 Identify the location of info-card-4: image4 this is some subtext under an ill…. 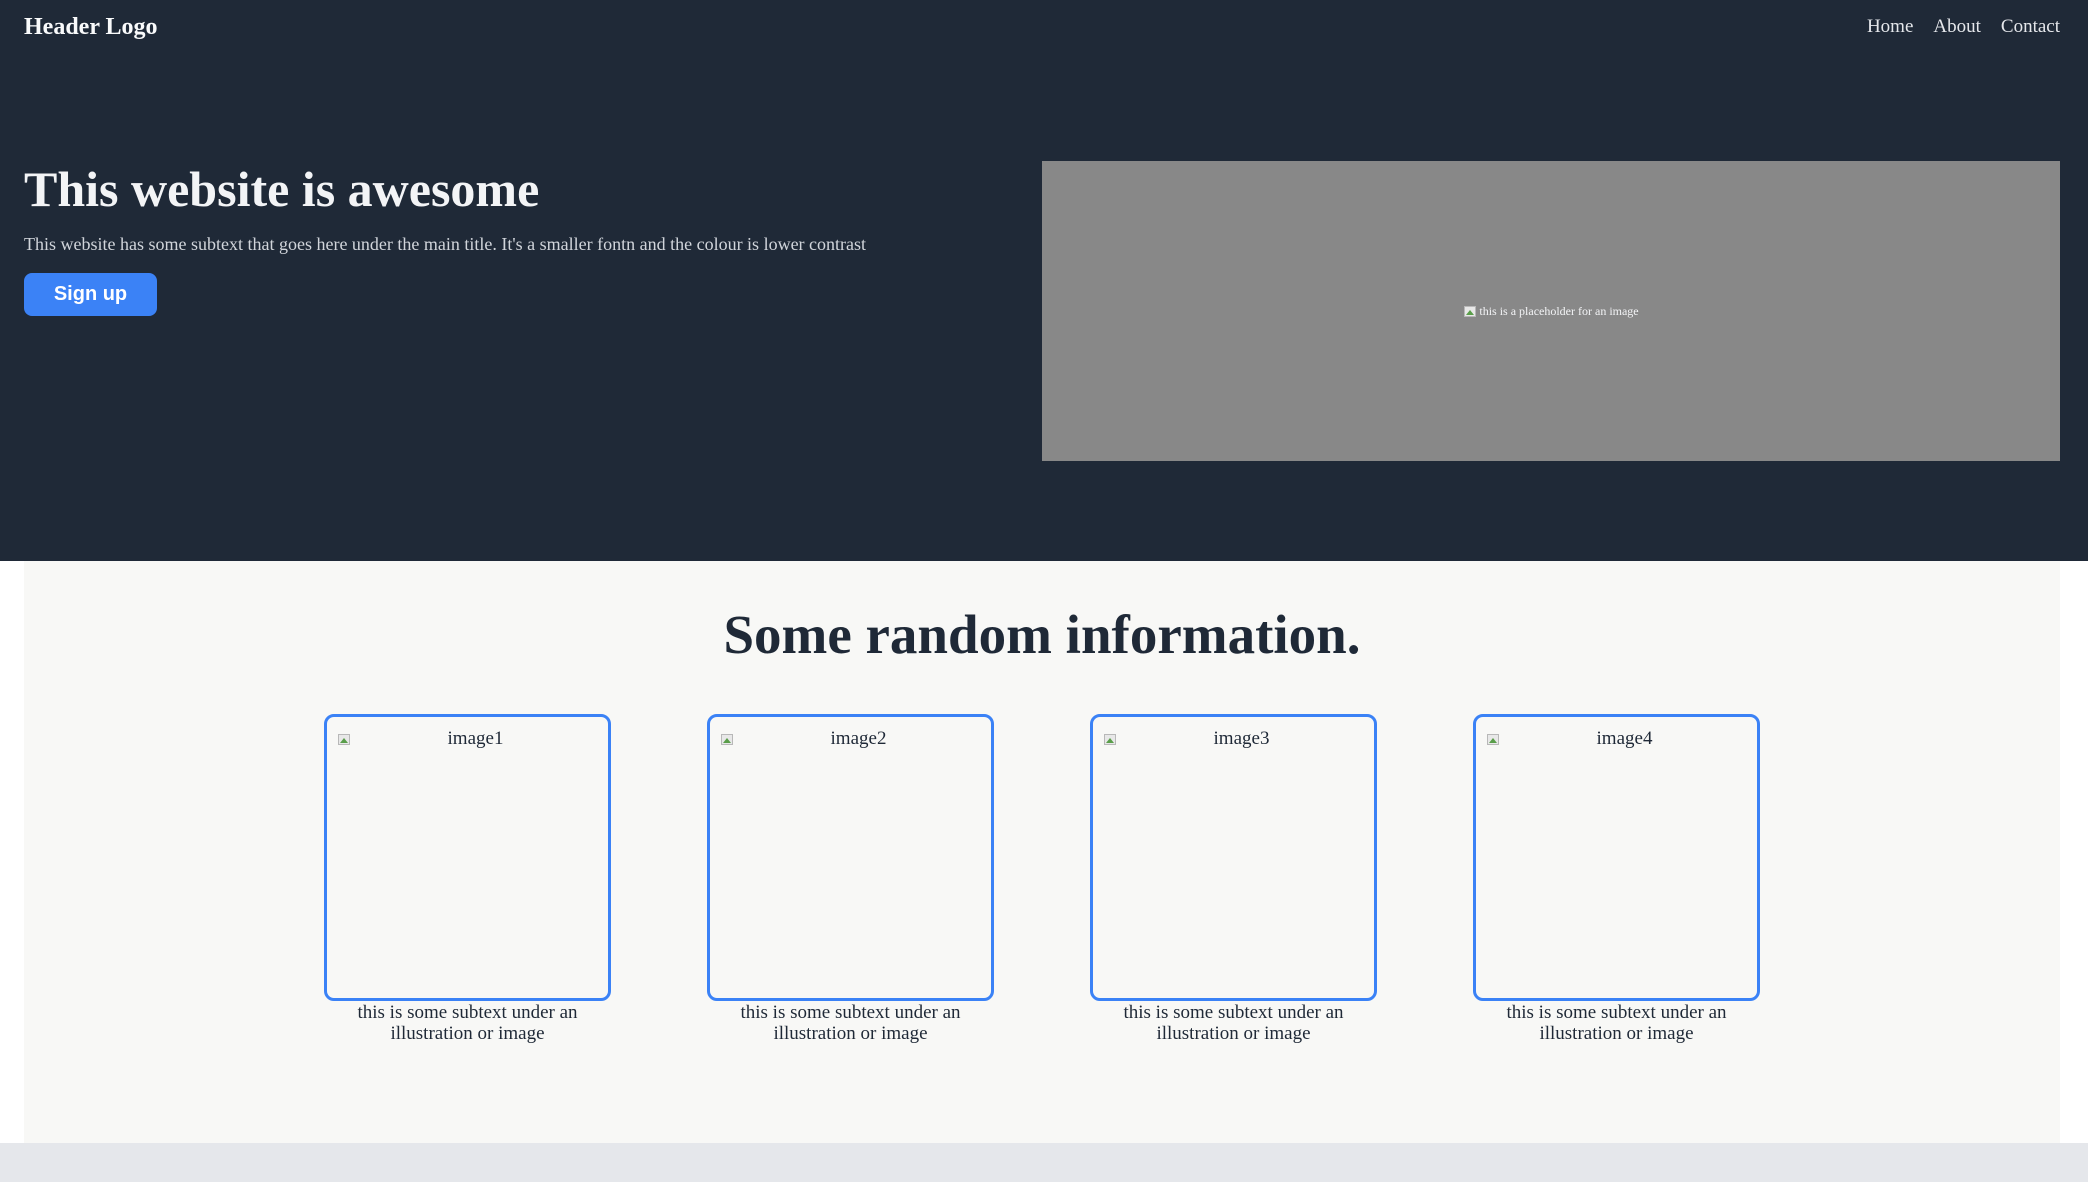
(1616, 879).